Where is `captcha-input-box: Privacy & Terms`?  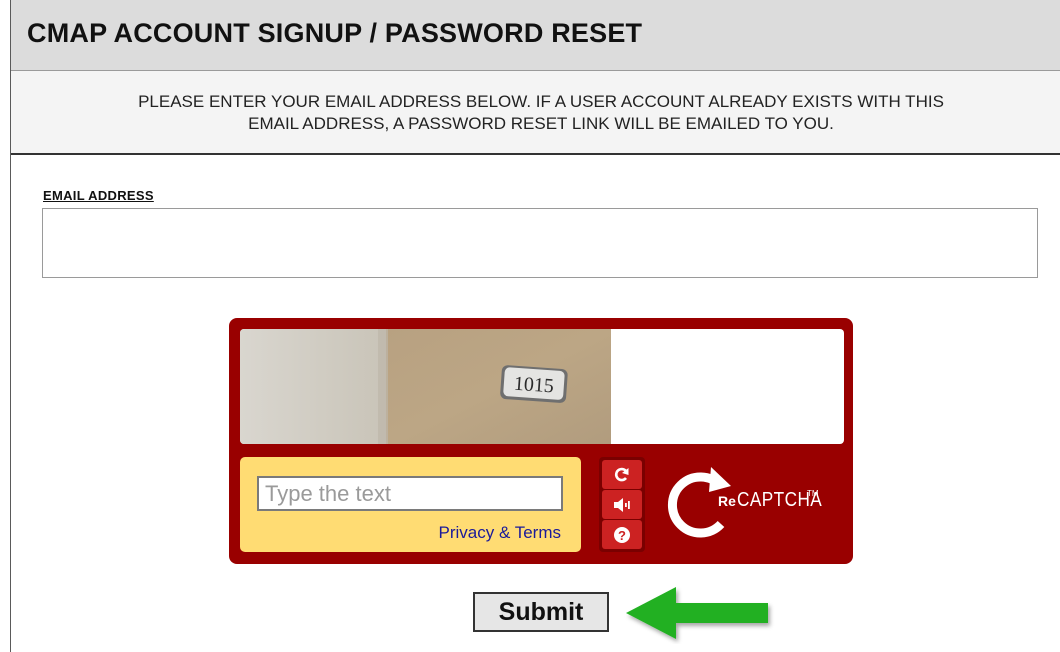 captcha-input-box: Privacy & Terms is located at coordinates (410, 504).